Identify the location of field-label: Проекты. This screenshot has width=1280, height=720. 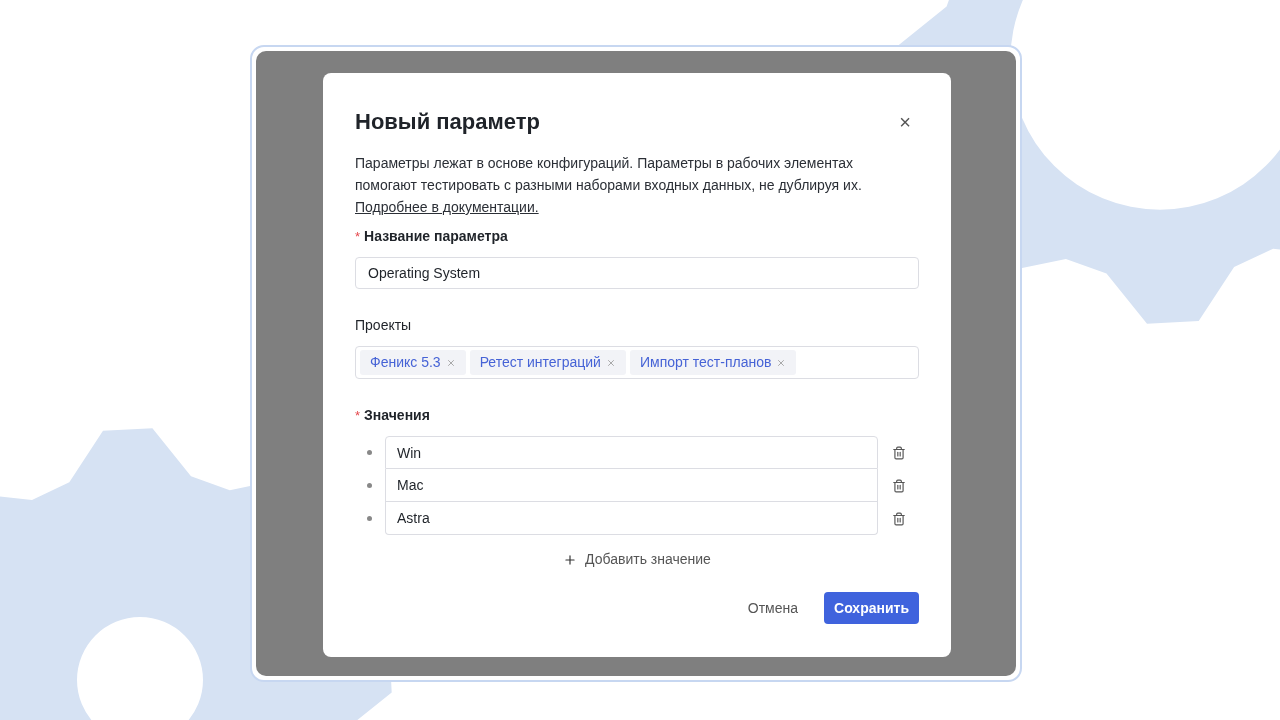
(383, 325).